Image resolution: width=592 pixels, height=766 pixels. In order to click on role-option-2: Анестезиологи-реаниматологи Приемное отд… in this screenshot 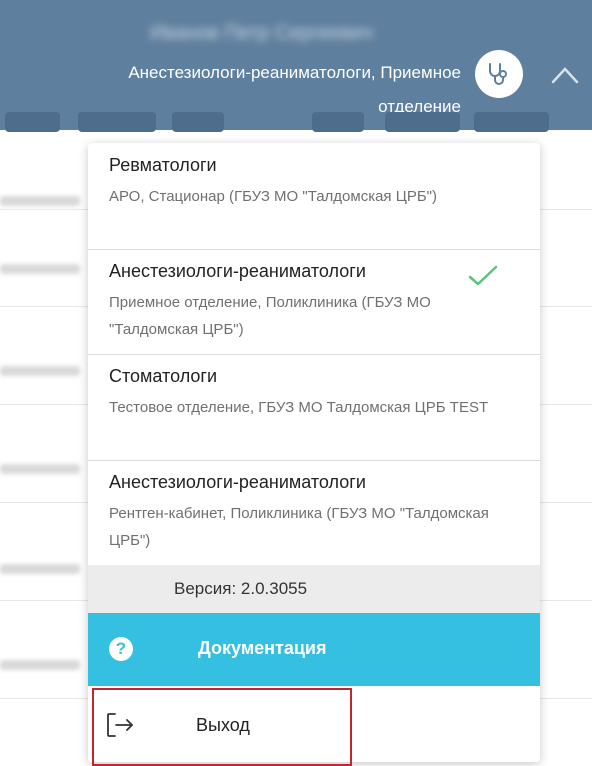, I will do `click(314, 302)`.